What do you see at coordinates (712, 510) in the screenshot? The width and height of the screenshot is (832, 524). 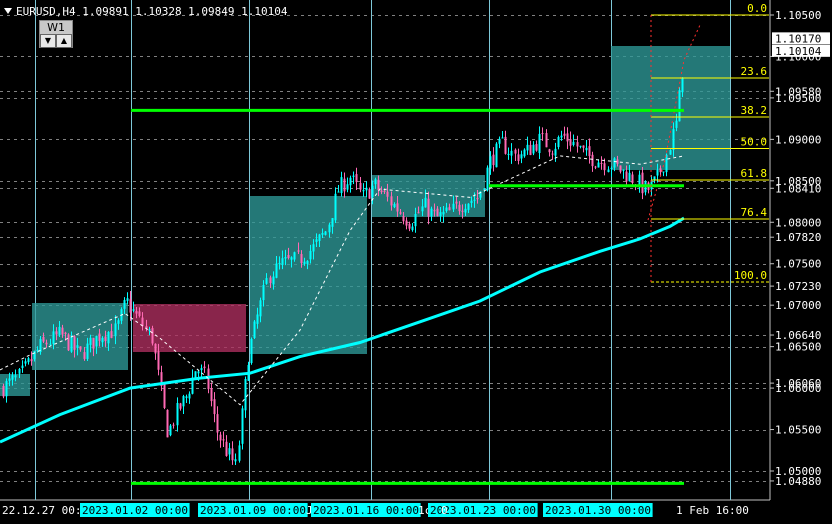 I see `date-tick-label: 1 Feb 16:00` at bounding box center [712, 510].